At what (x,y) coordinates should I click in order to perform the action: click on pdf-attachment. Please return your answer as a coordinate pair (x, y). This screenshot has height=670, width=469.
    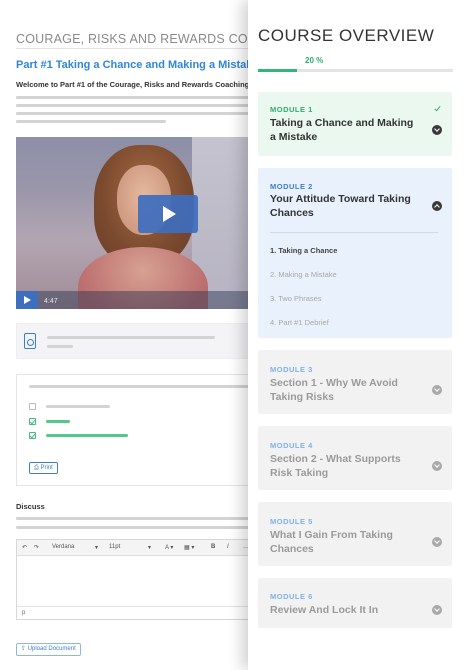
    Looking at the image, I should click on (136, 341).